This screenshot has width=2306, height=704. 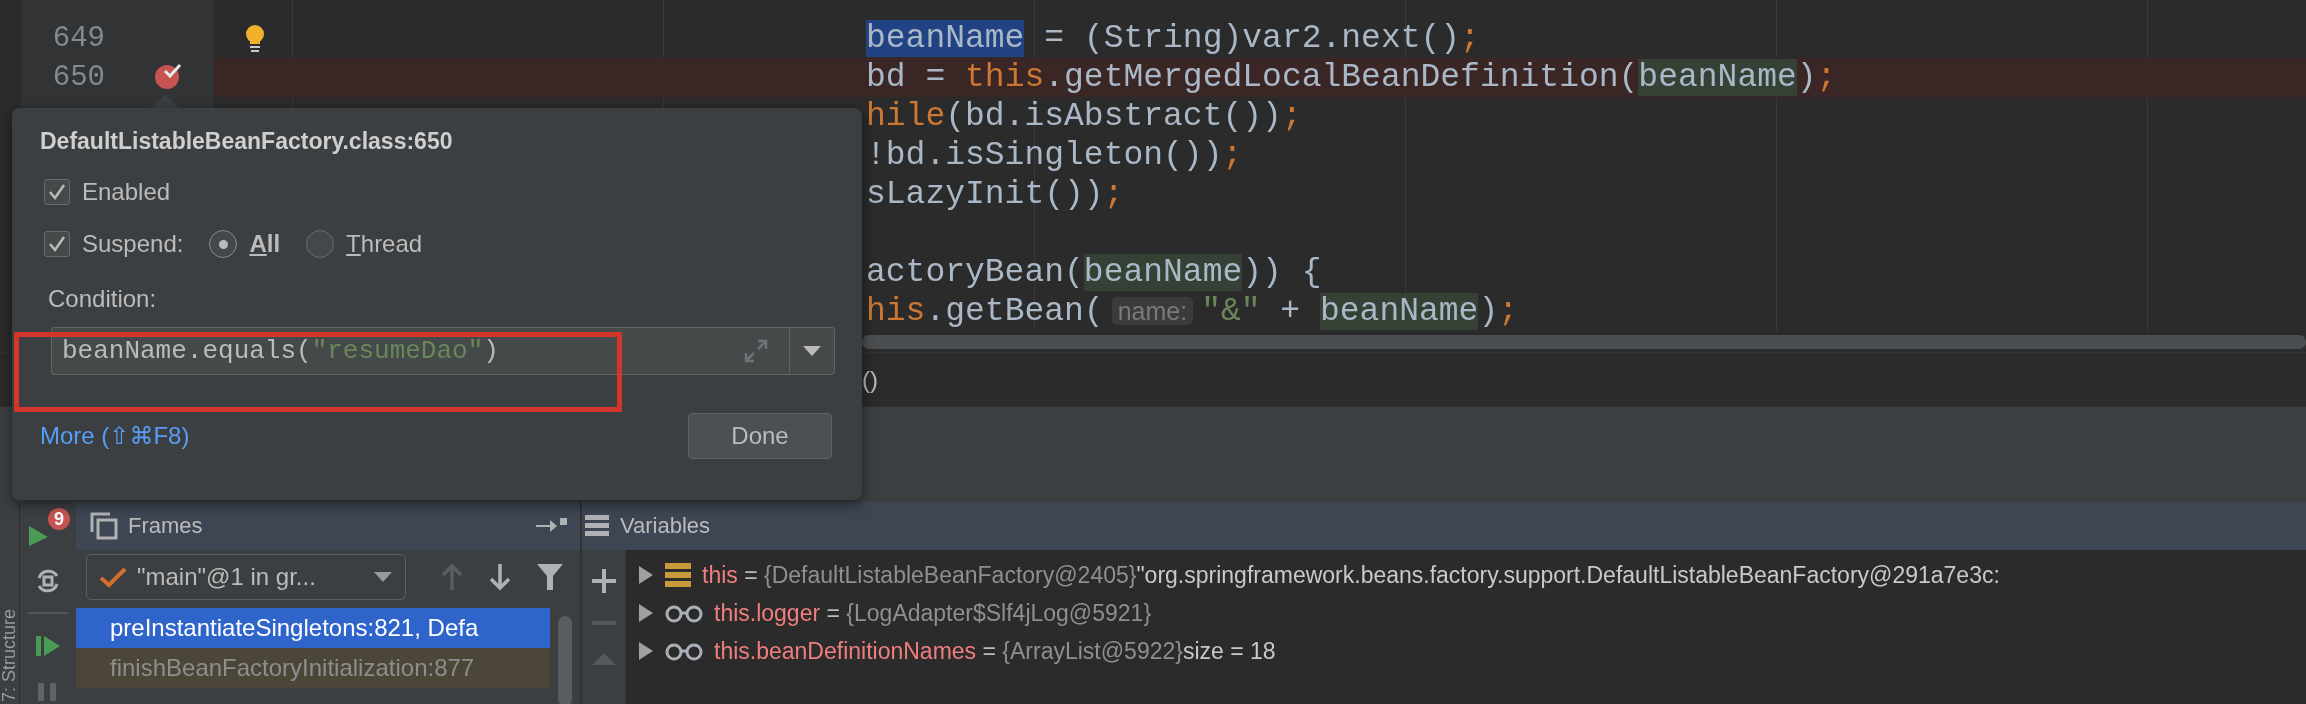 I want to click on code-line: hile(bd.isAbstract());, so click(x=1084, y=116).